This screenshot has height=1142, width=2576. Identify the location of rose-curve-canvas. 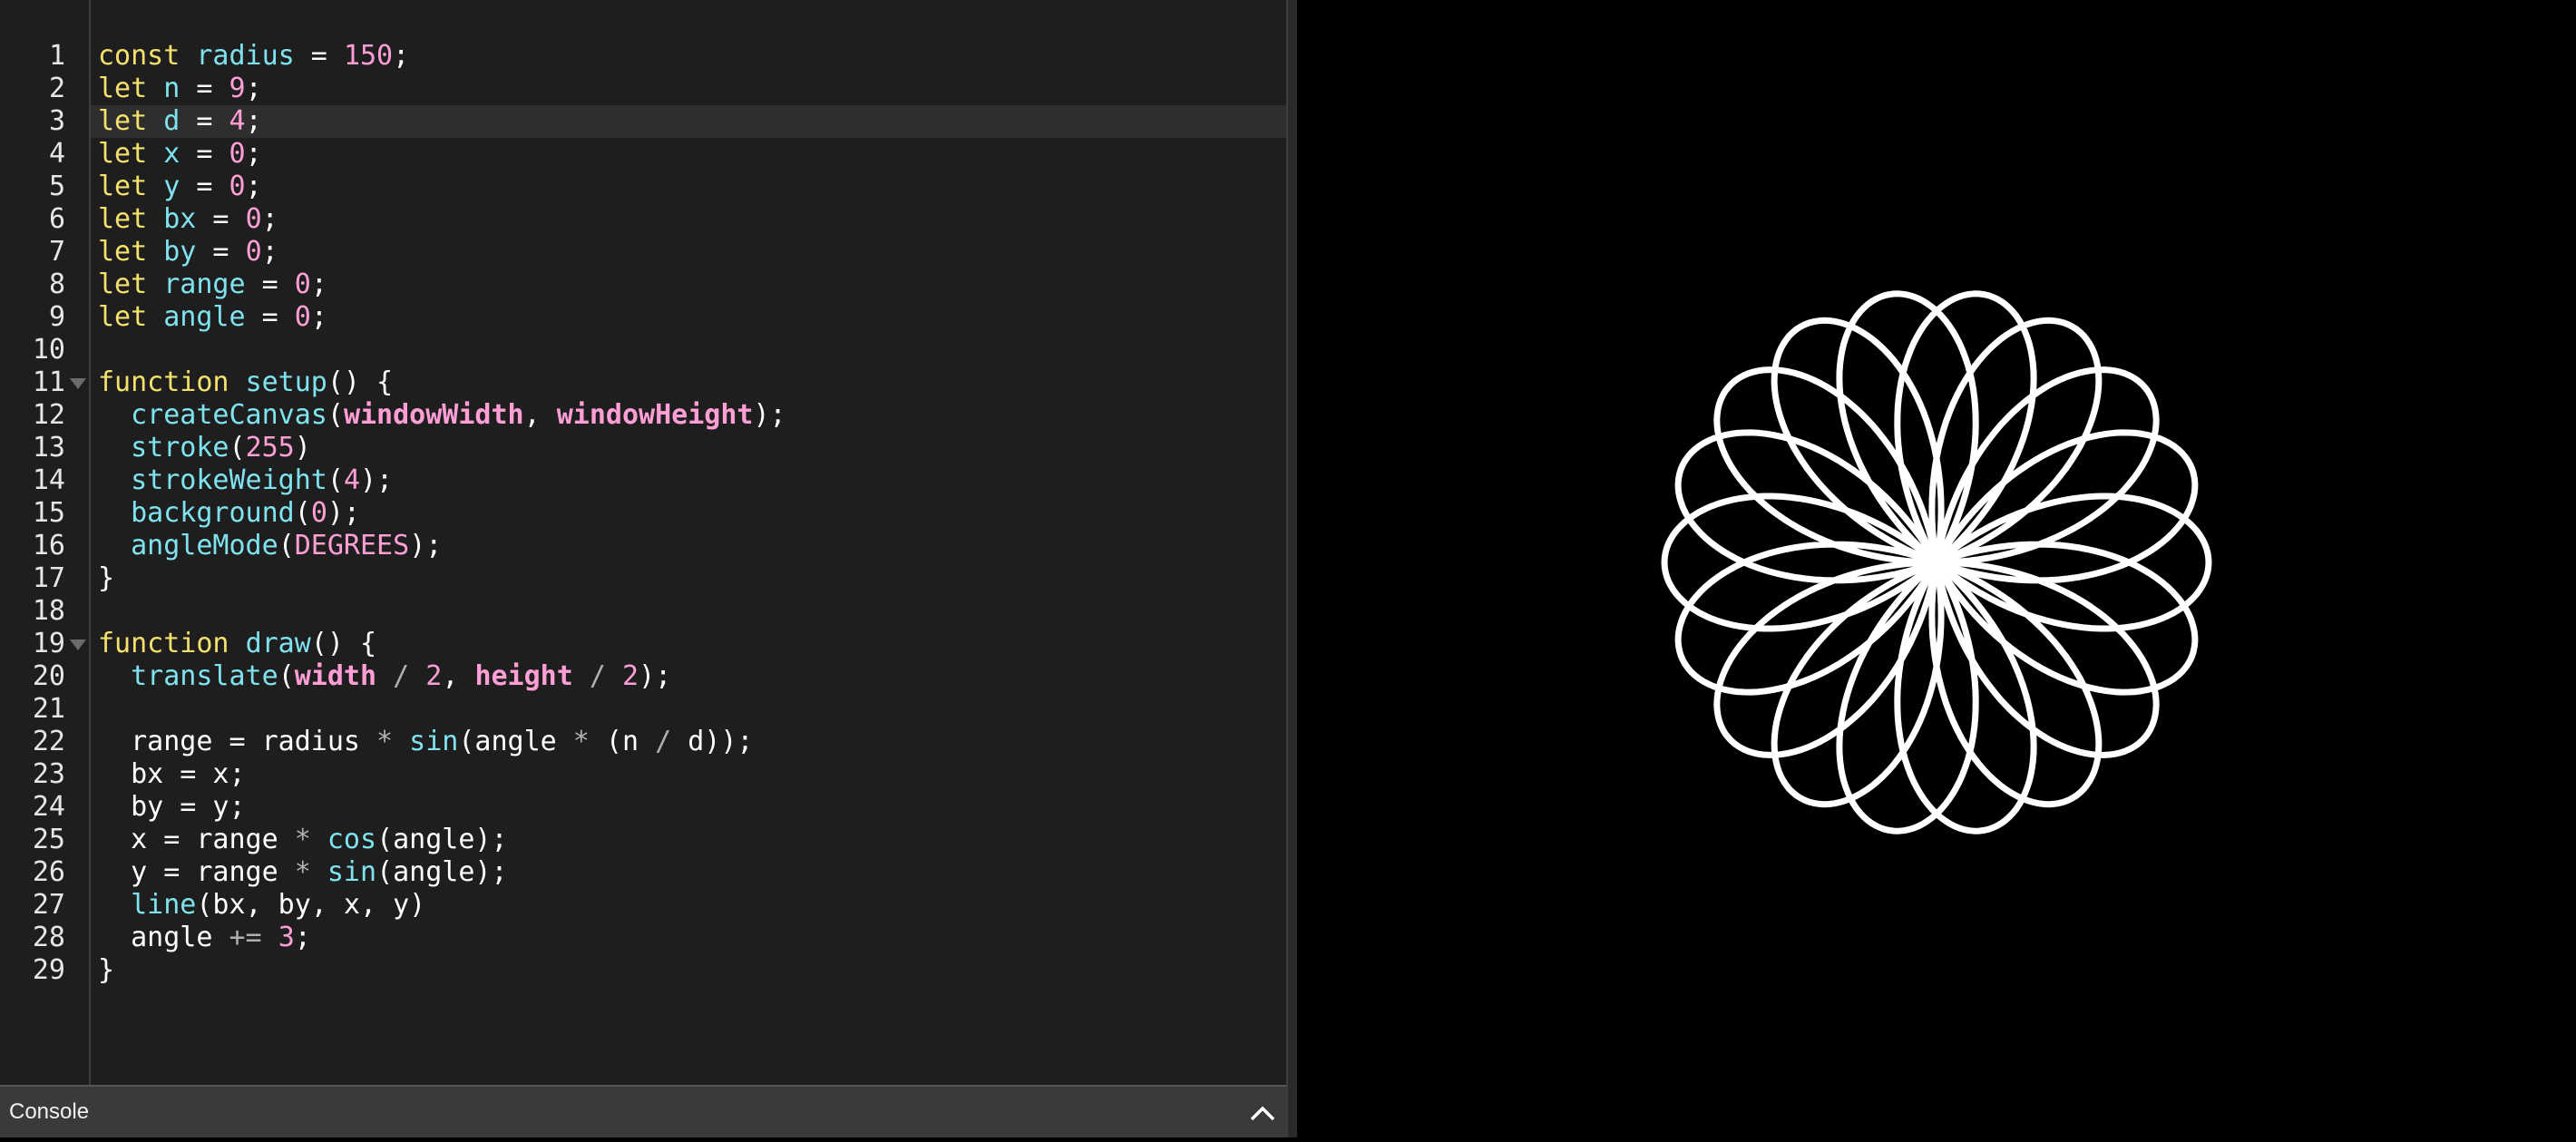
(1936, 562).